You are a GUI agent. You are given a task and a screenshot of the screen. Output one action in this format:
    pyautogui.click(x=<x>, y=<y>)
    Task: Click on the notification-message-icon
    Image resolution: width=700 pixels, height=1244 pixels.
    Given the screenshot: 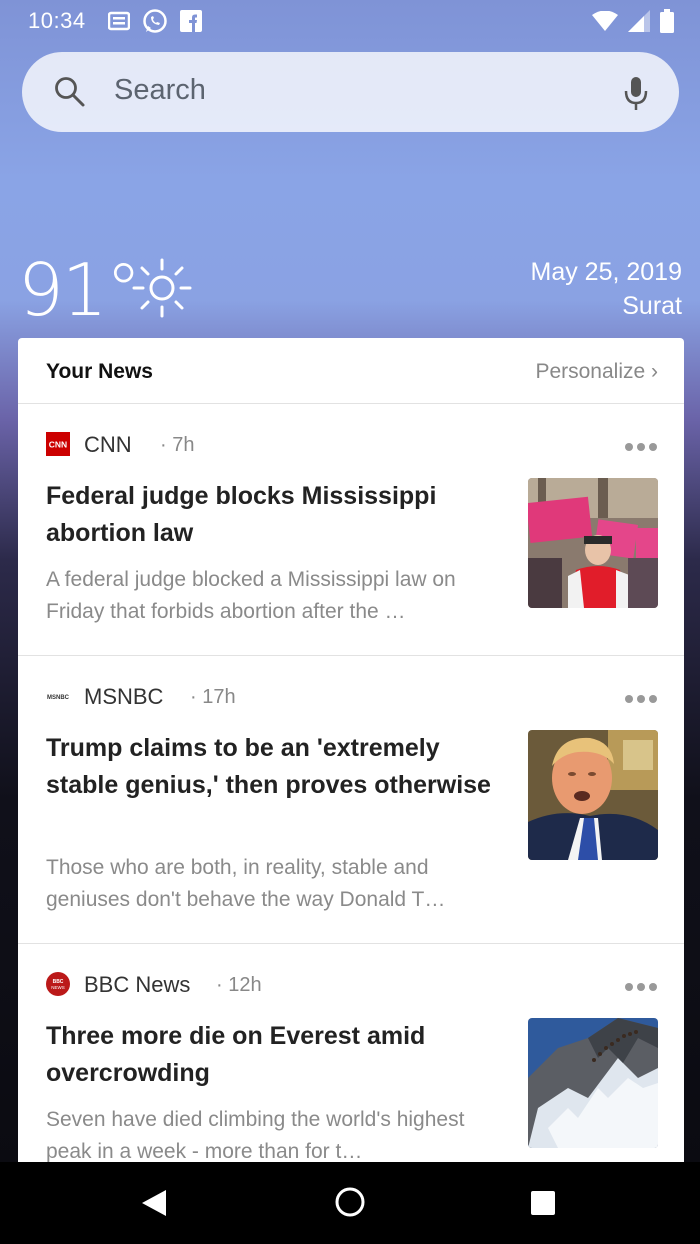 What is the action you would take?
    pyautogui.click(x=119, y=21)
    